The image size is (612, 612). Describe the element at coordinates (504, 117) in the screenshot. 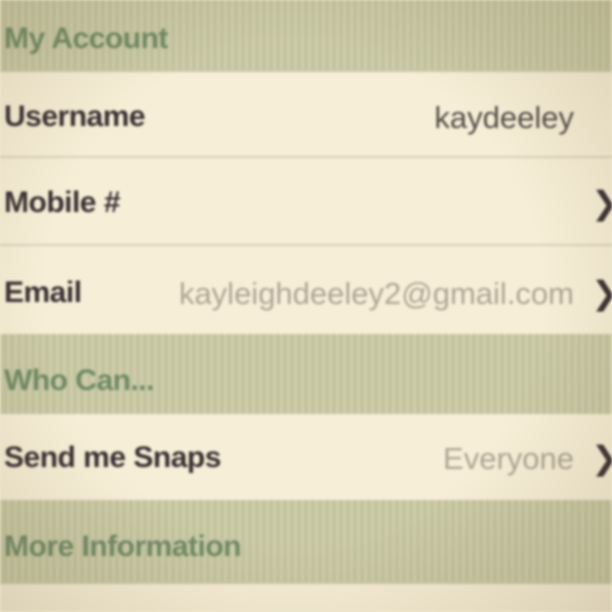

I see `username-value: kaydeeley` at that location.